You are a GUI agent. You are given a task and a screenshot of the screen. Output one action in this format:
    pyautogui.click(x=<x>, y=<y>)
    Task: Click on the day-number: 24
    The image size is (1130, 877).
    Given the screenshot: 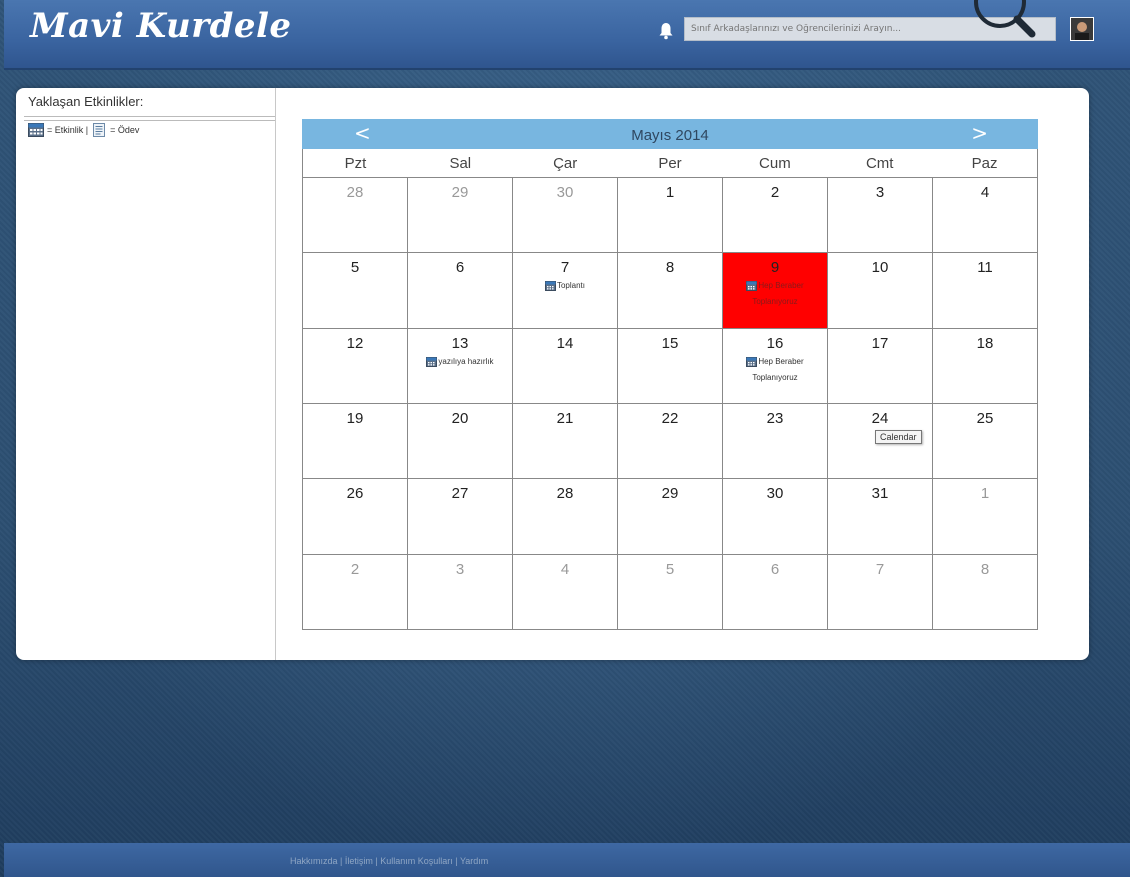 What is the action you would take?
    pyautogui.click(x=880, y=418)
    